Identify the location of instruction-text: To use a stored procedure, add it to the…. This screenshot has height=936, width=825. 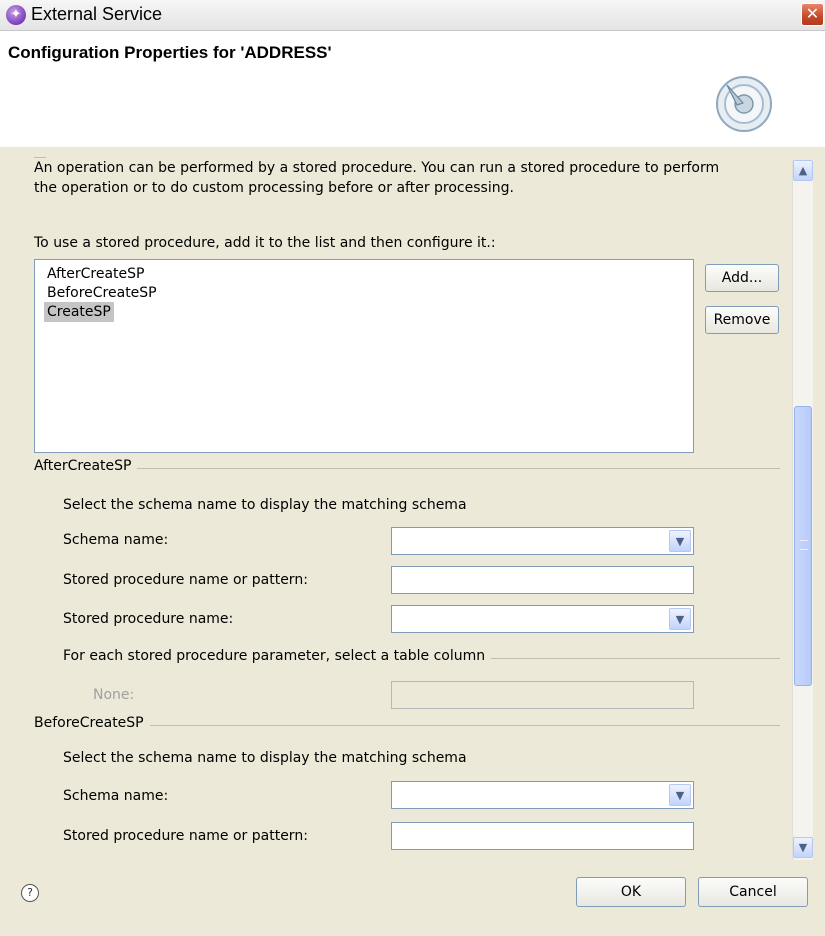
(265, 243).